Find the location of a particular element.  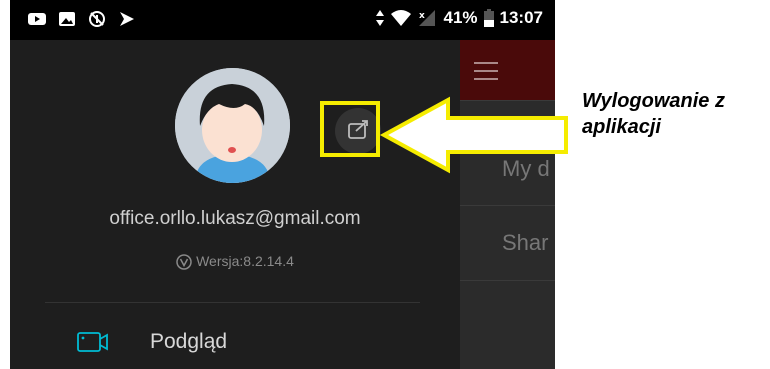

user-email: office.orllo.lukasz@gmail.com is located at coordinates (235, 218).